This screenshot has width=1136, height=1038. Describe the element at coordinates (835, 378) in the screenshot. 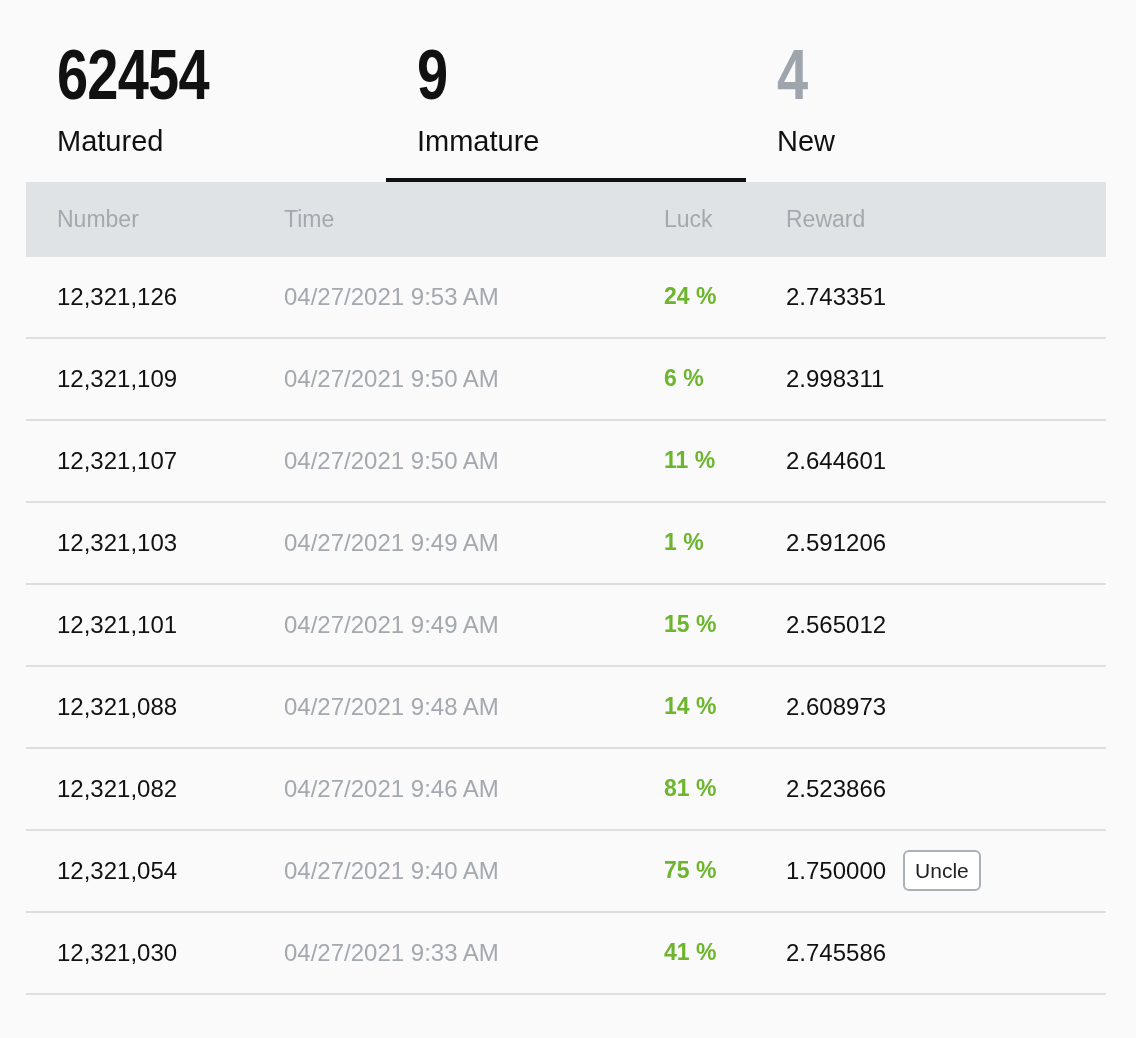

I see `reward-value: 2.998311` at that location.